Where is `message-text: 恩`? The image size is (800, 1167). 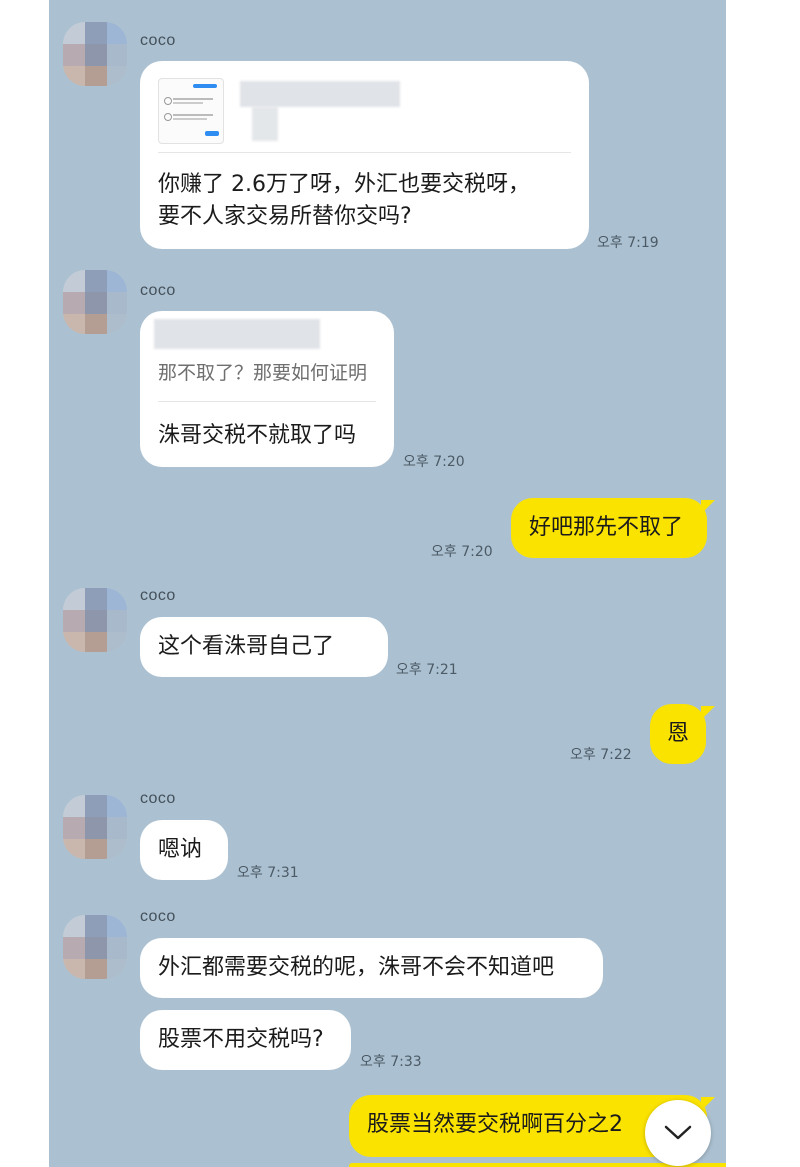
message-text: 恩 is located at coordinates (677, 733).